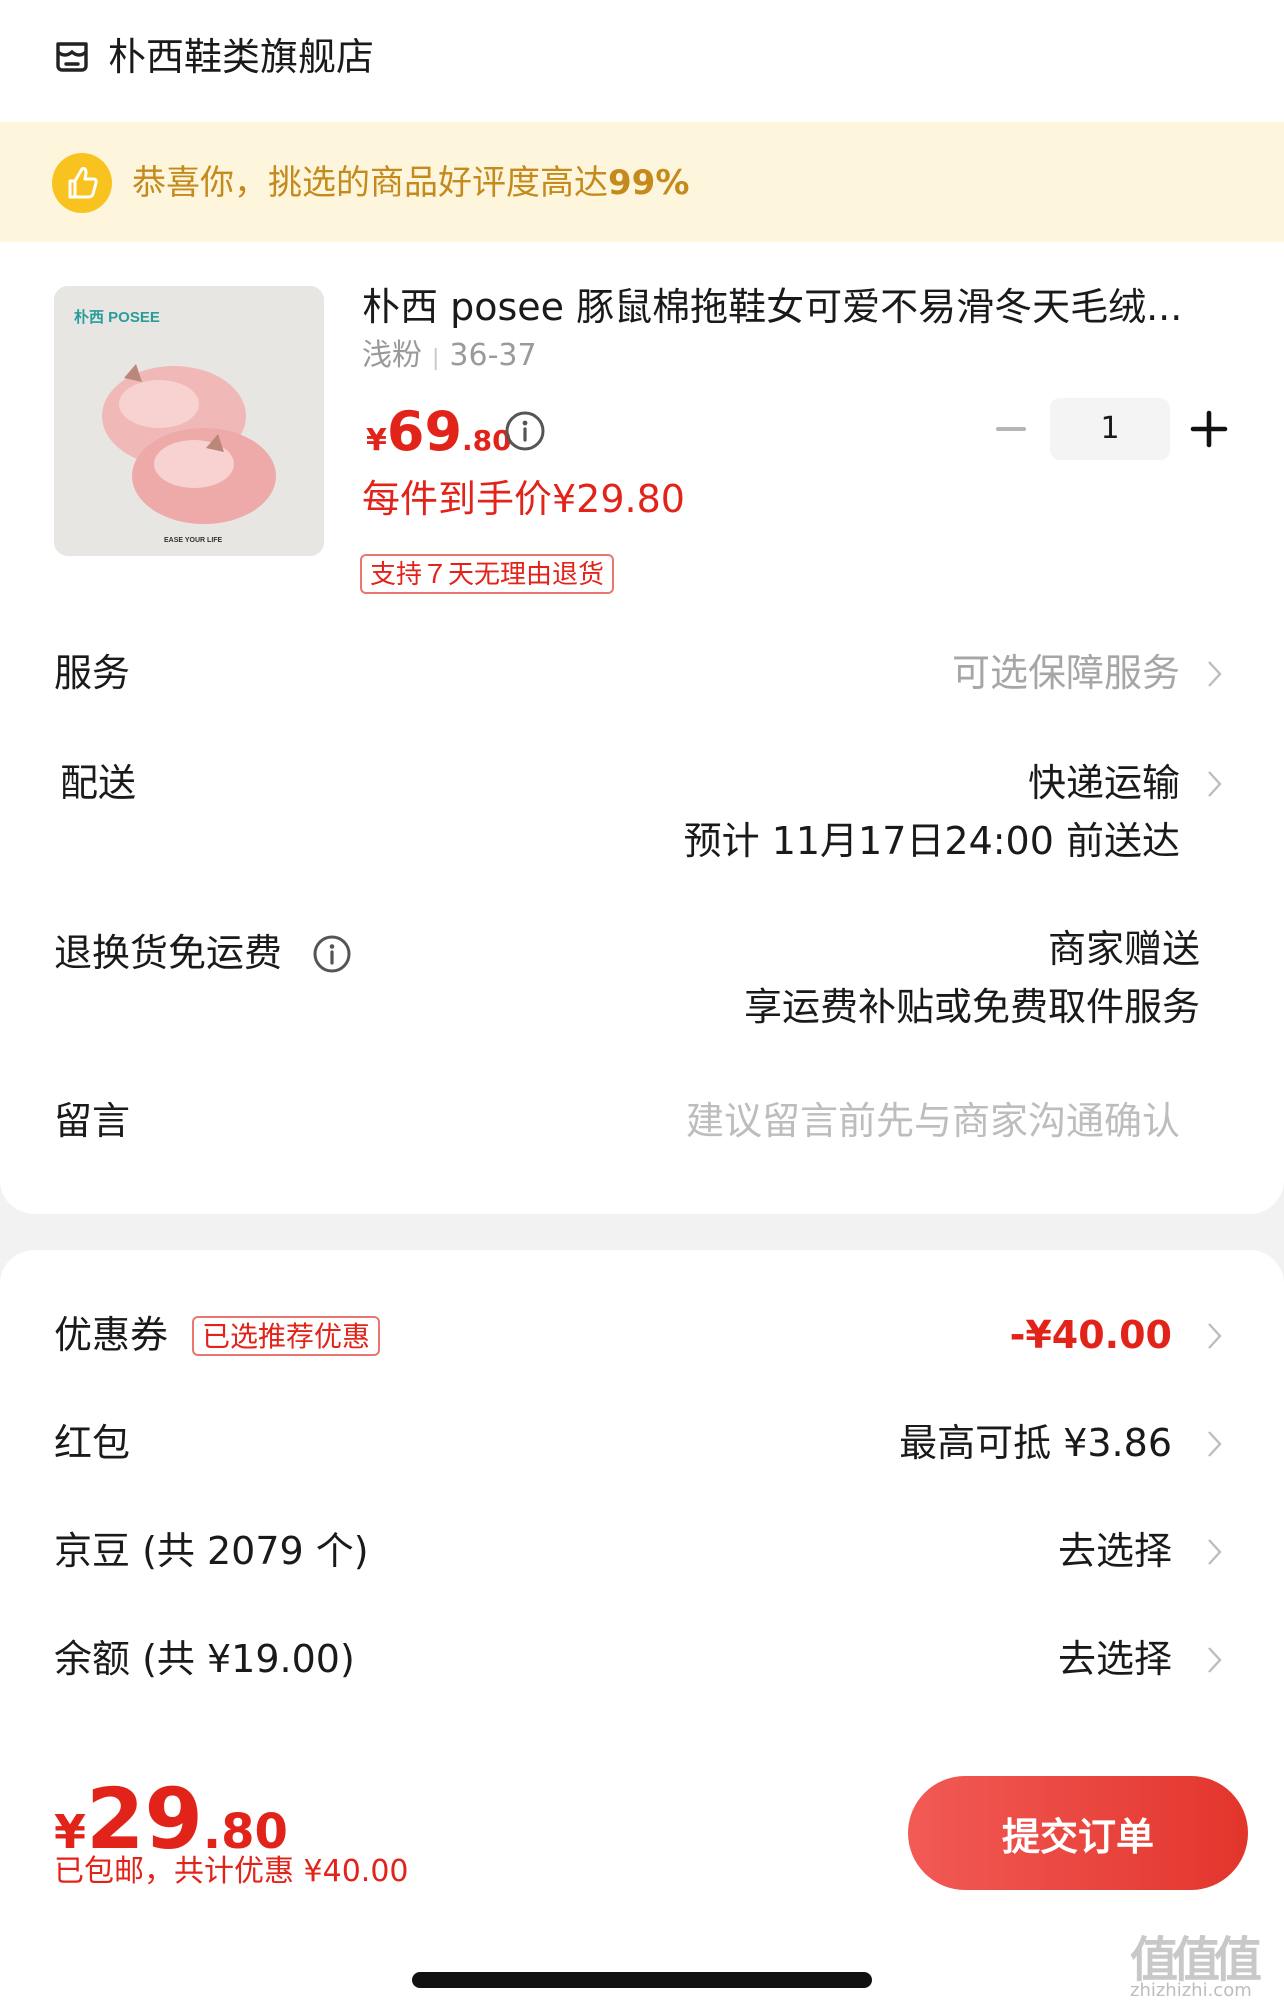 The height and width of the screenshot is (2010, 1284). Describe the element at coordinates (900, 1121) in the screenshot. I see `message-input` at that location.